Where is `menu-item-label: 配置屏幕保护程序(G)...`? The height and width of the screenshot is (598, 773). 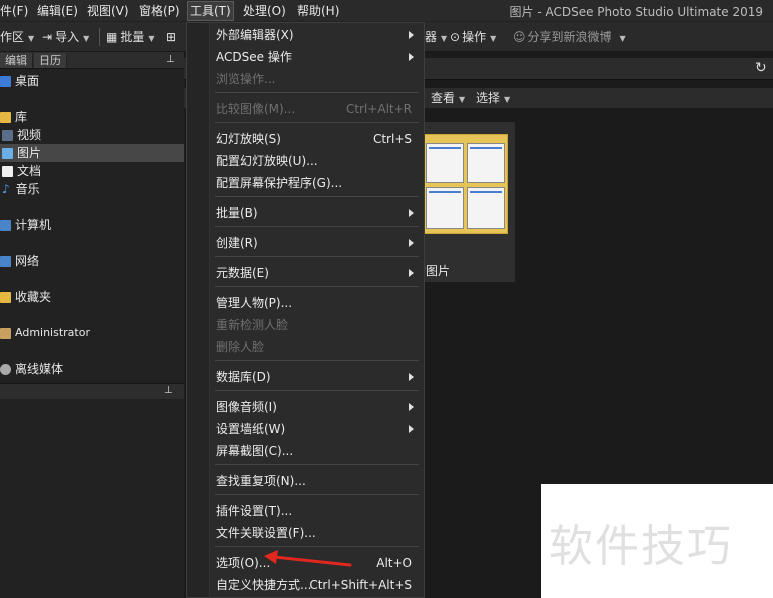 menu-item-label: 配置屏幕保护程序(G)... is located at coordinates (279, 183).